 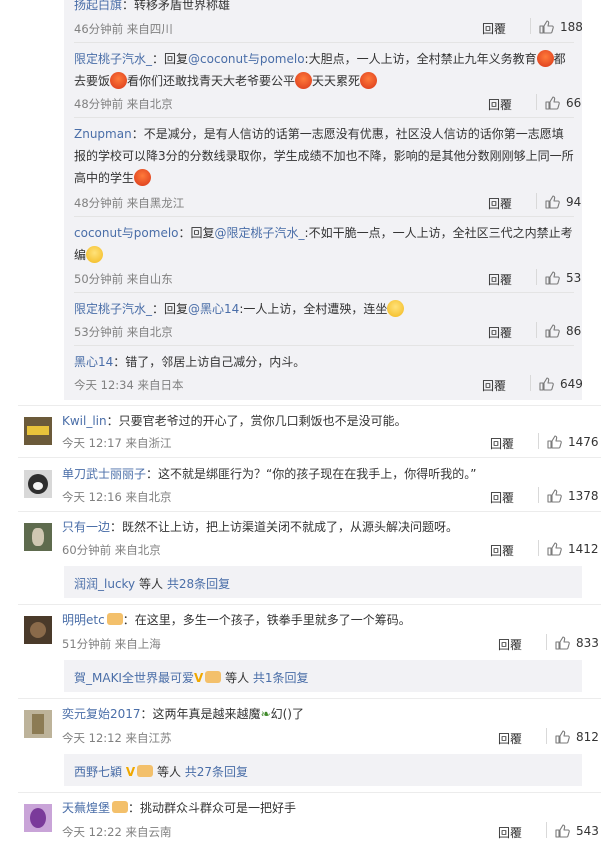 What do you see at coordinates (236, 620) in the screenshot?
I see `comment: 明明etc ：在这里，多生一个孩子，铁拳手里就多了一个筹码。` at bounding box center [236, 620].